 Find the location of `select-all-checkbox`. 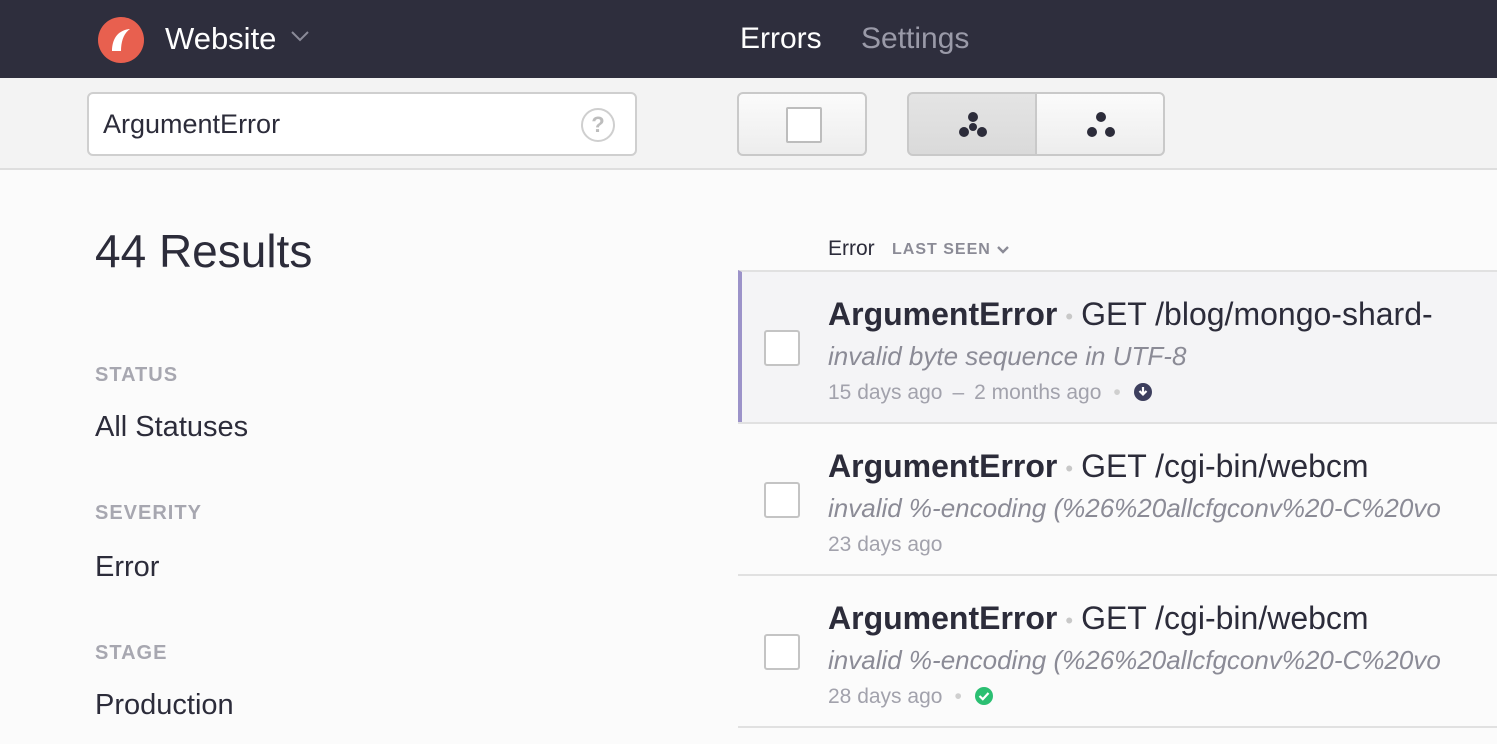

select-all-checkbox is located at coordinates (804, 125).